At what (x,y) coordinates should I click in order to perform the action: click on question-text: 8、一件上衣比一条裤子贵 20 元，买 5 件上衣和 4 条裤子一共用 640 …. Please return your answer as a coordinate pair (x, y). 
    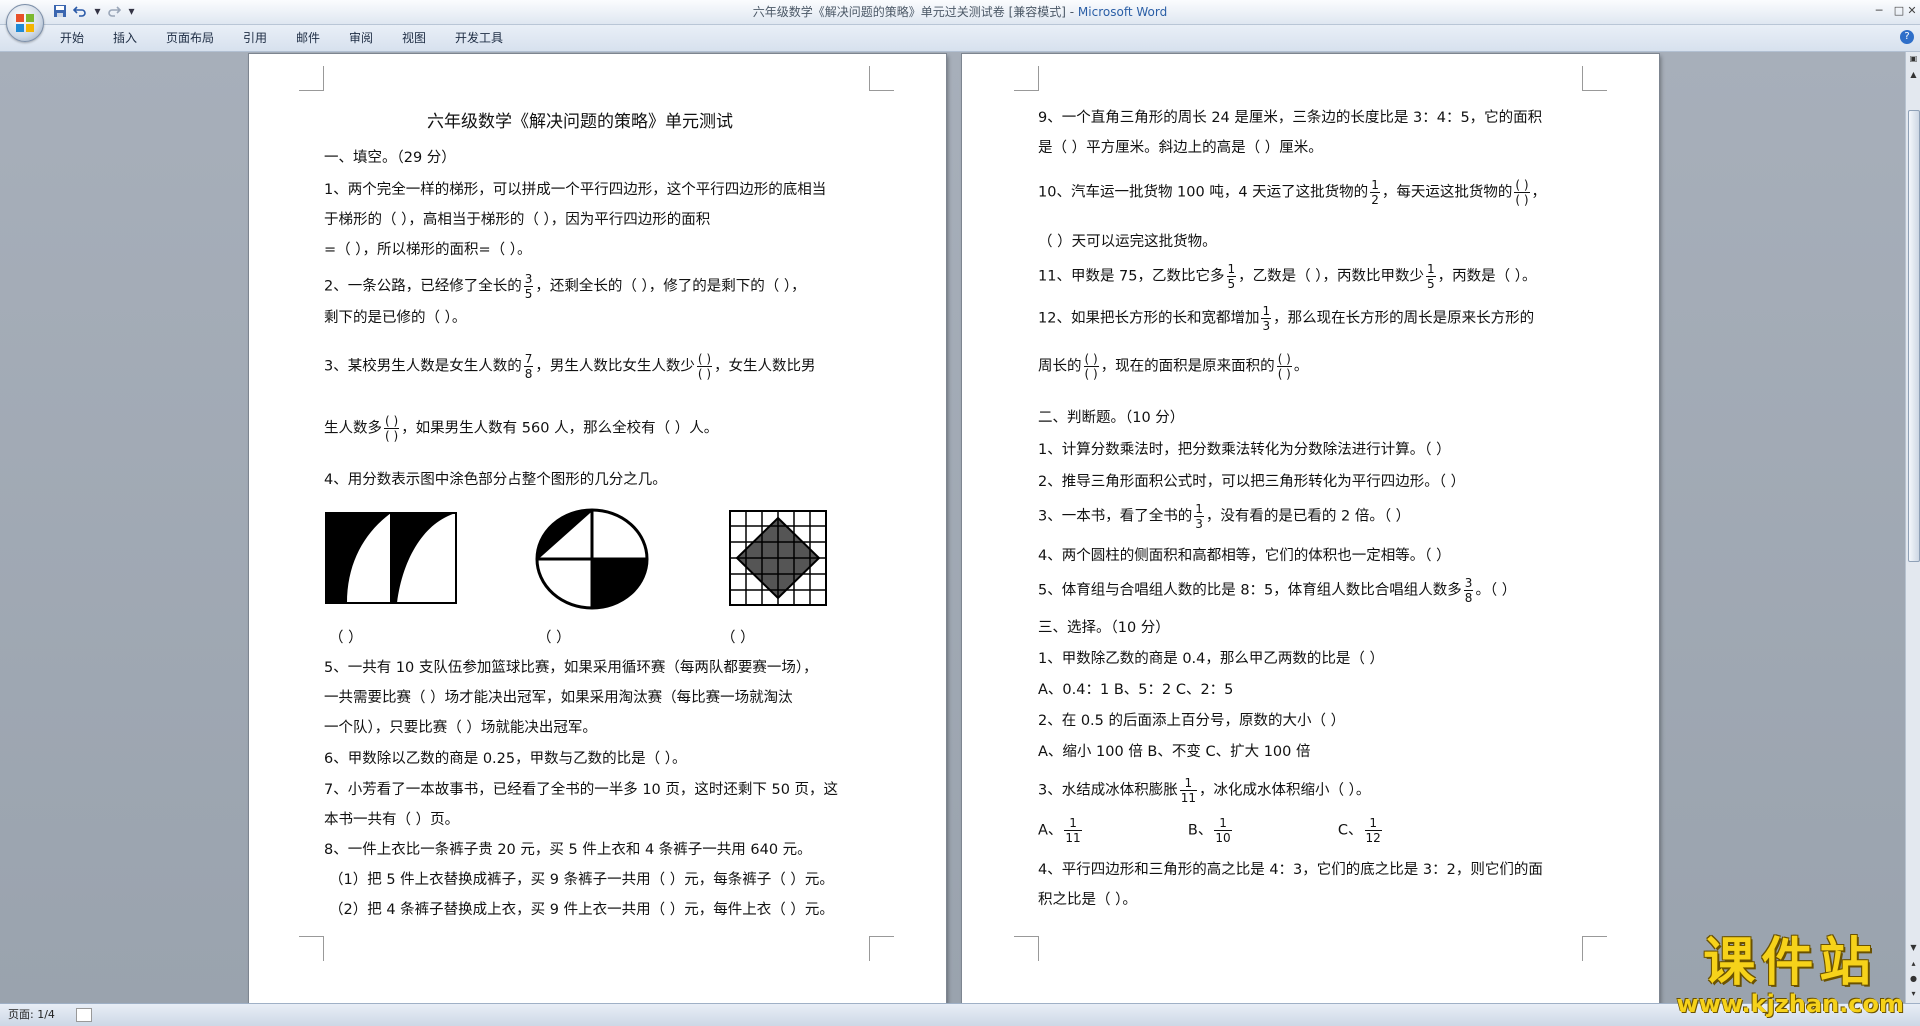
    Looking at the image, I should click on (568, 850).